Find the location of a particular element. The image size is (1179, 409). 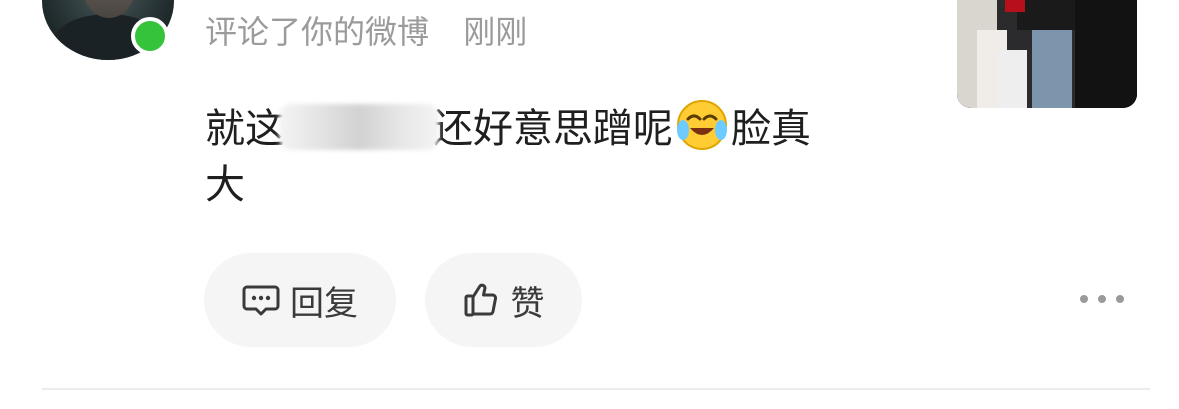

online-status-dot is located at coordinates (150, 36).